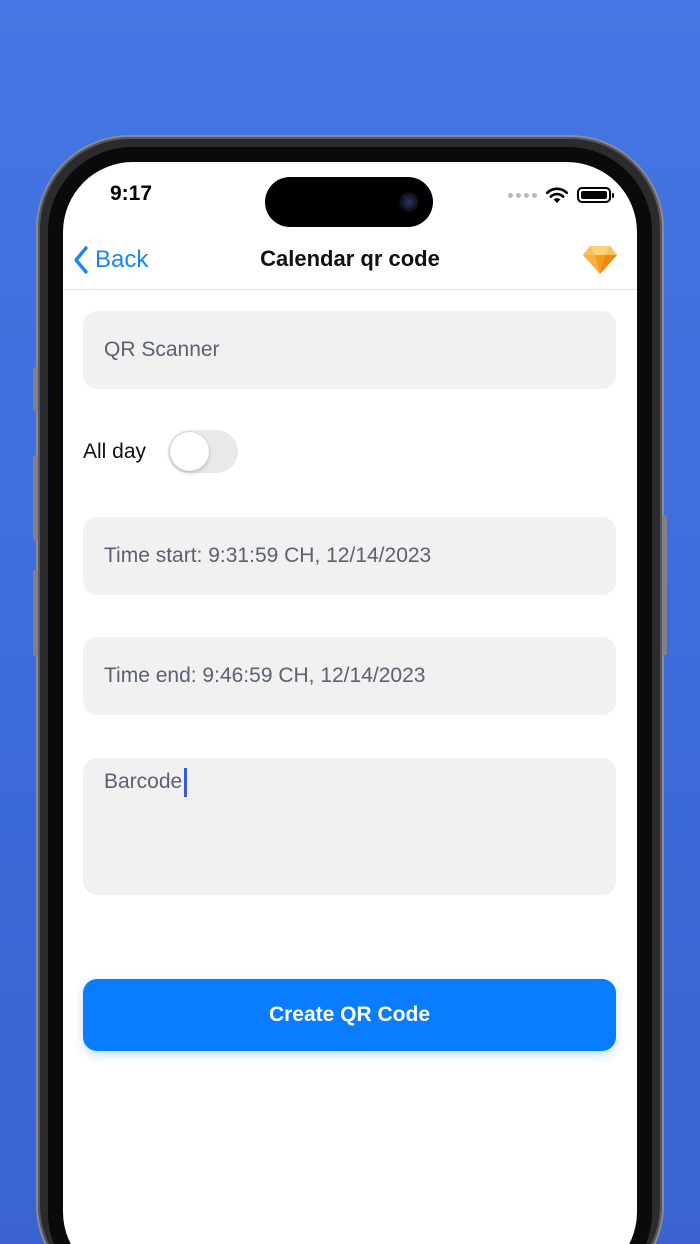 The width and height of the screenshot is (700, 1244). I want to click on battery-icon, so click(595, 195).